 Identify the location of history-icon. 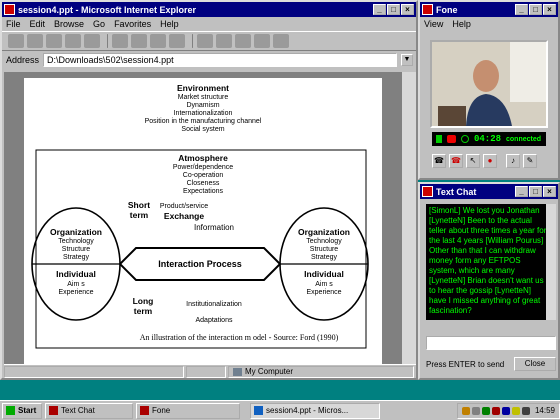
(158, 41).